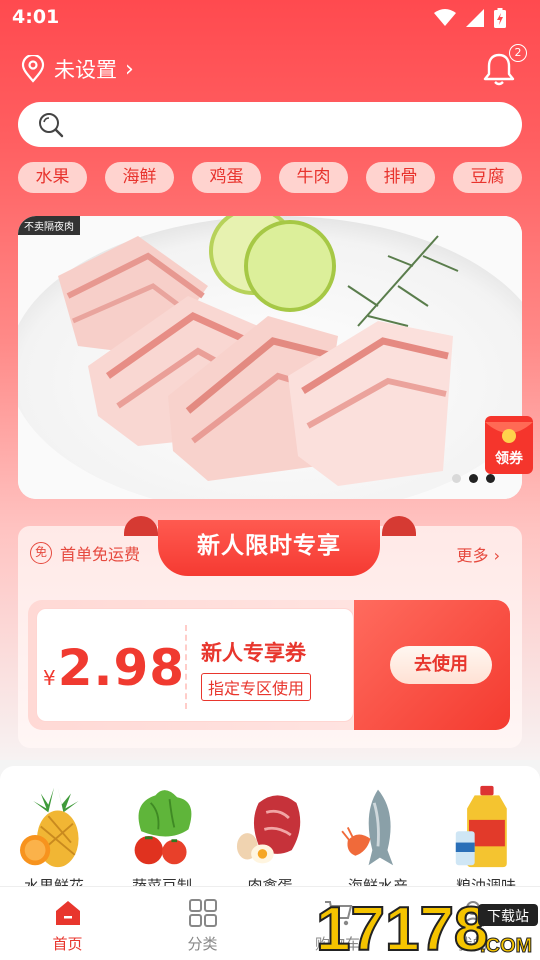 The width and height of the screenshot is (540, 960). What do you see at coordinates (202, 944) in the screenshot?
I see `tab-label: 分类` at bounding box center [202, 944].